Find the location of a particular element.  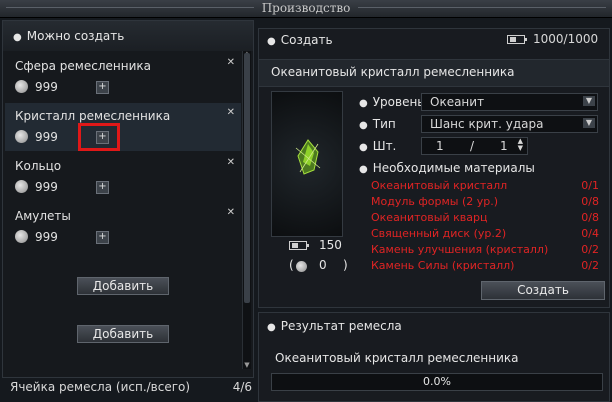

recipe-item-selected: Кристалл ремесленника ✕ 999 + is located at coordinates (123, 127).